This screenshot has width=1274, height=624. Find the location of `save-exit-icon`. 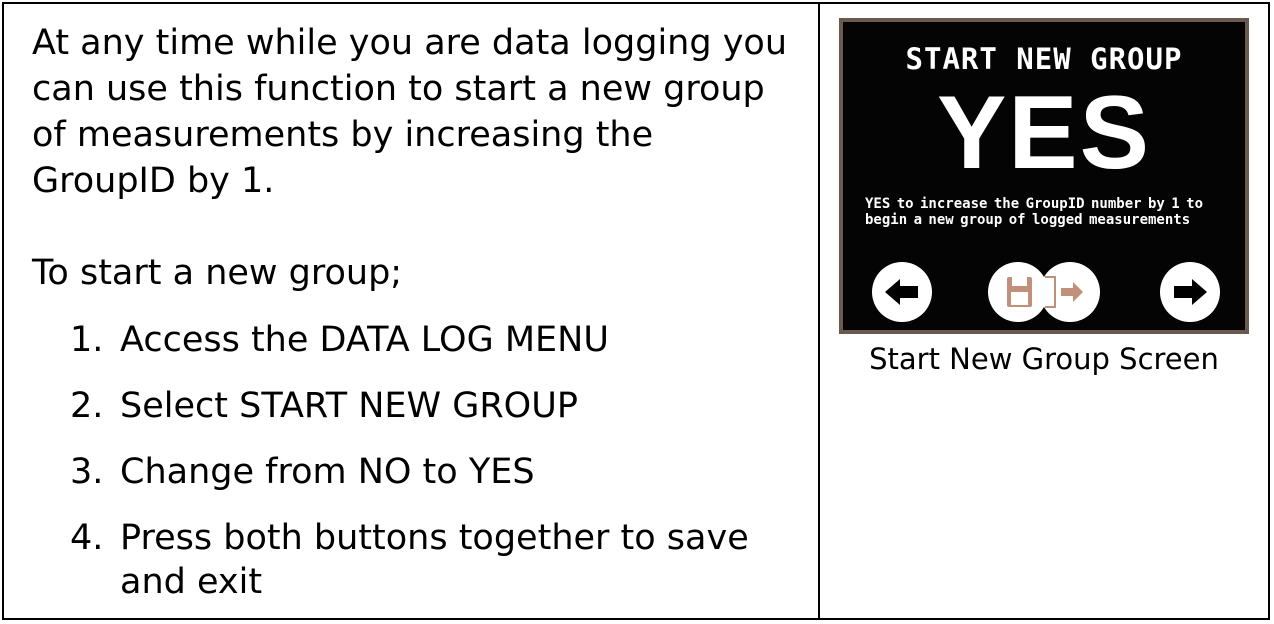

save-exit-icon is located at coordinates (1044, 292).